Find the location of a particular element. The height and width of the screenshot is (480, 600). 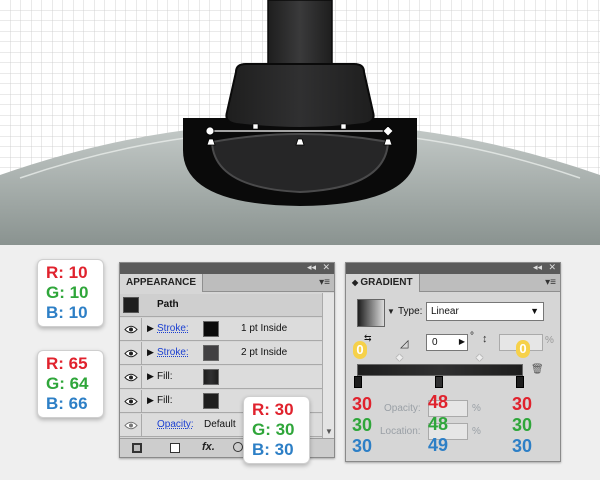

green-value: G: 30 is located at coordinates (273, 429).